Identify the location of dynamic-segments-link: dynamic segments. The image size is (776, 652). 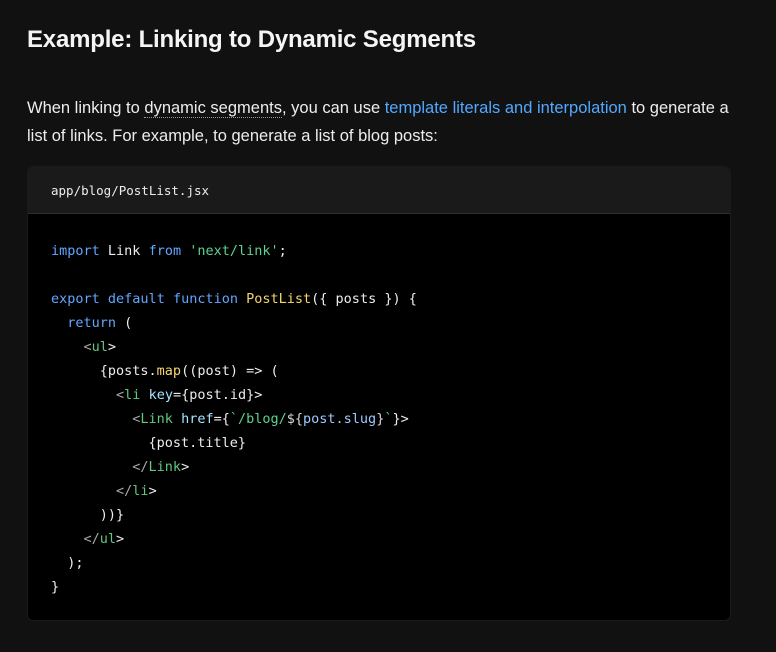
(213, 108).